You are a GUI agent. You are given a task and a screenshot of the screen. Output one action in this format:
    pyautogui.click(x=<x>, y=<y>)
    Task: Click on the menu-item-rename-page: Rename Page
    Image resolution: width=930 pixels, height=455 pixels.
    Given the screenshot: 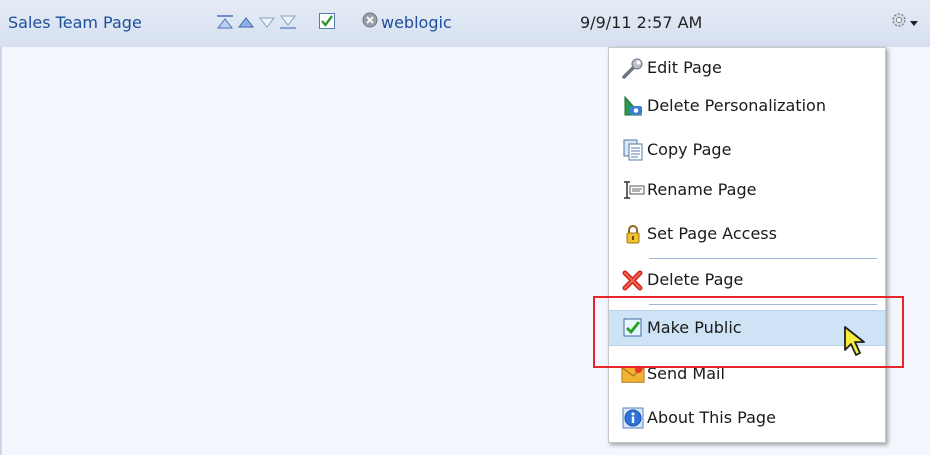 What is the action you would take?
    pyautogui.click(x=747, y=190)
    